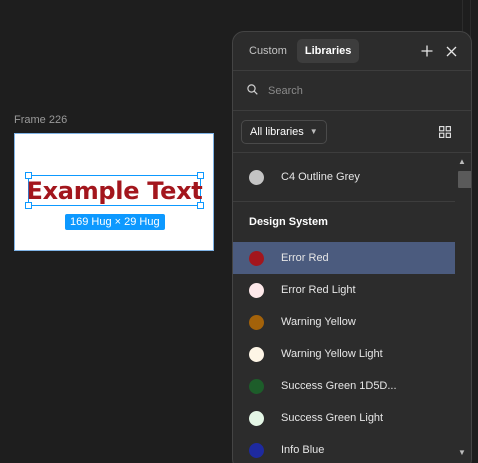  I want to click on search-input, so click(353, 90).